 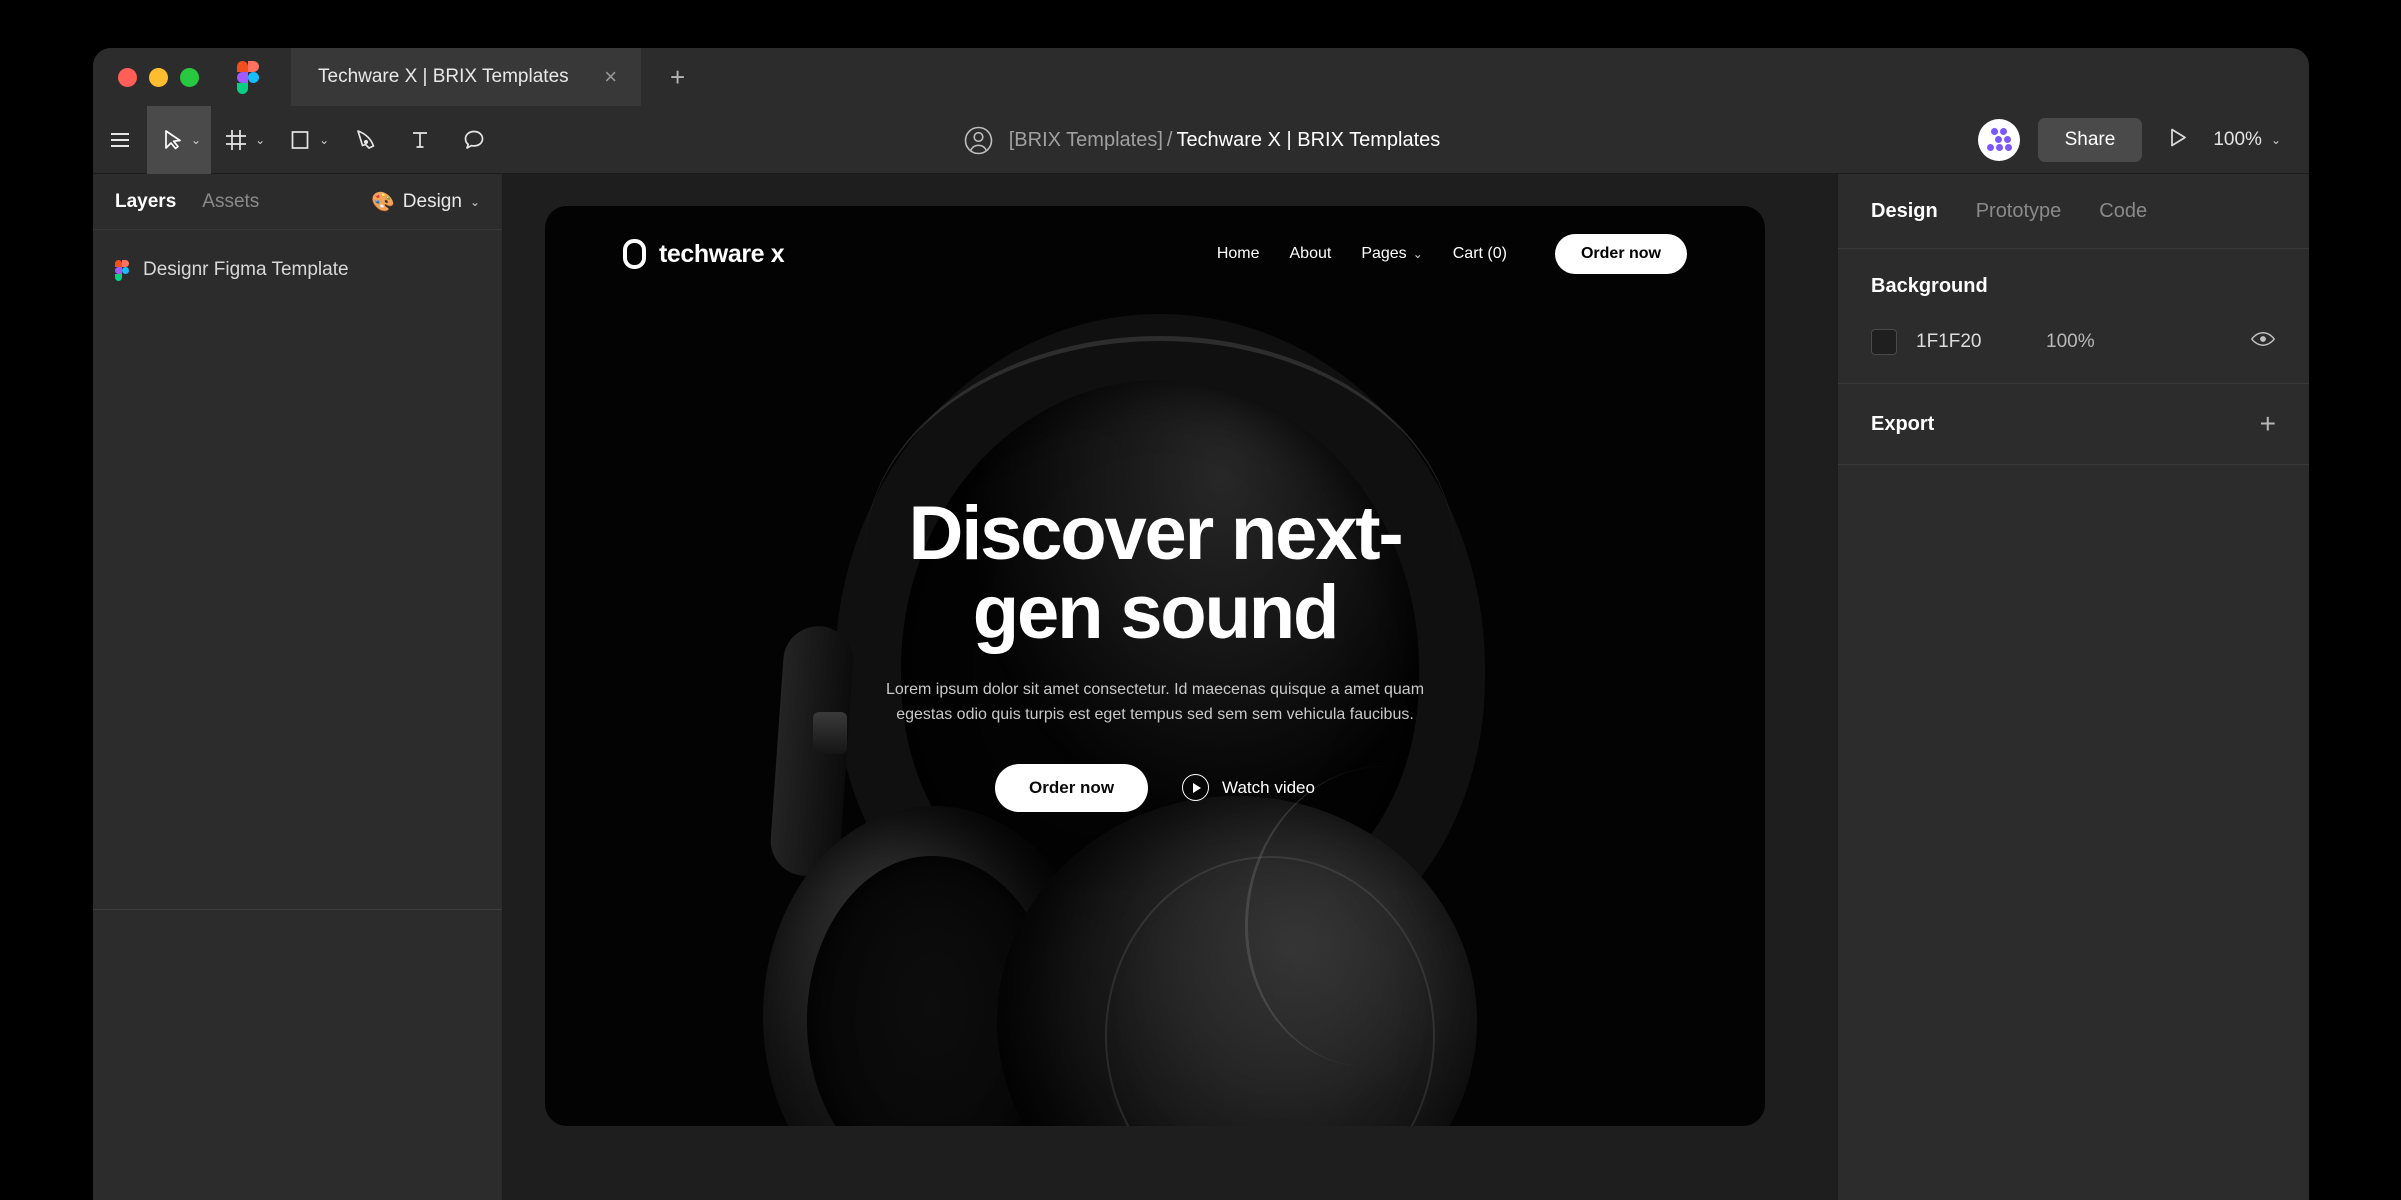 I want to click on share-button: Share, so click(x=2090, y=140).